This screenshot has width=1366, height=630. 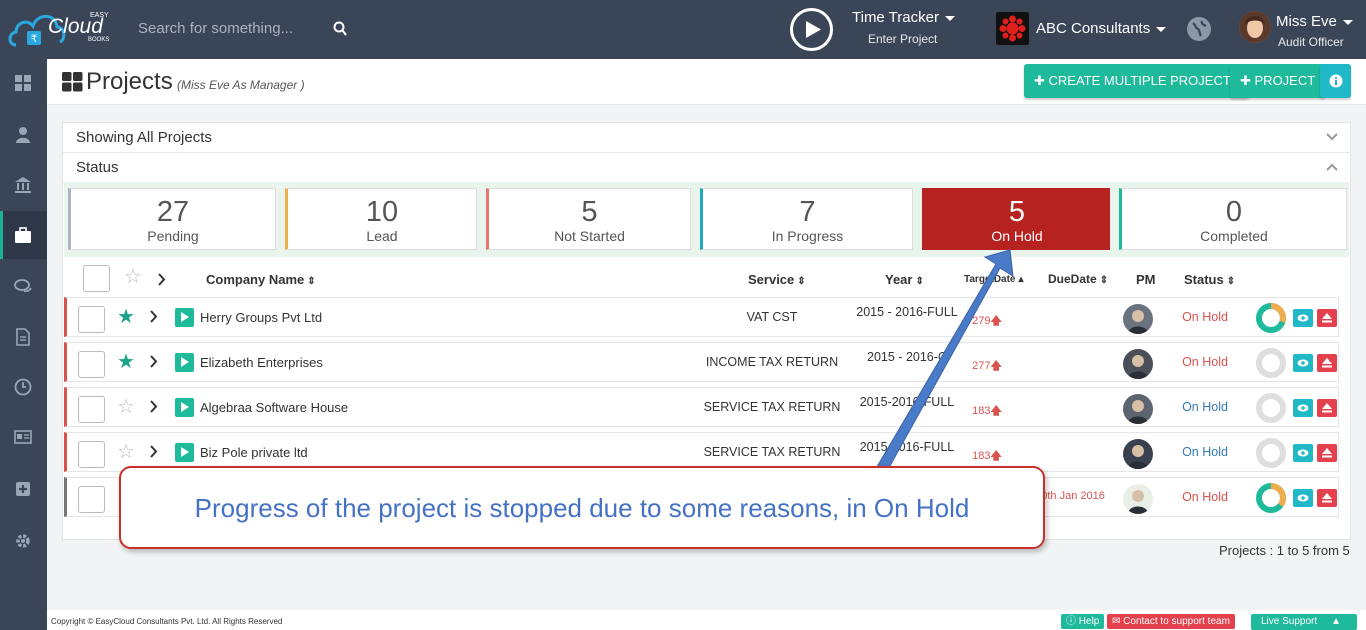 I want to click on info-button, so click(x=1335, y=81).